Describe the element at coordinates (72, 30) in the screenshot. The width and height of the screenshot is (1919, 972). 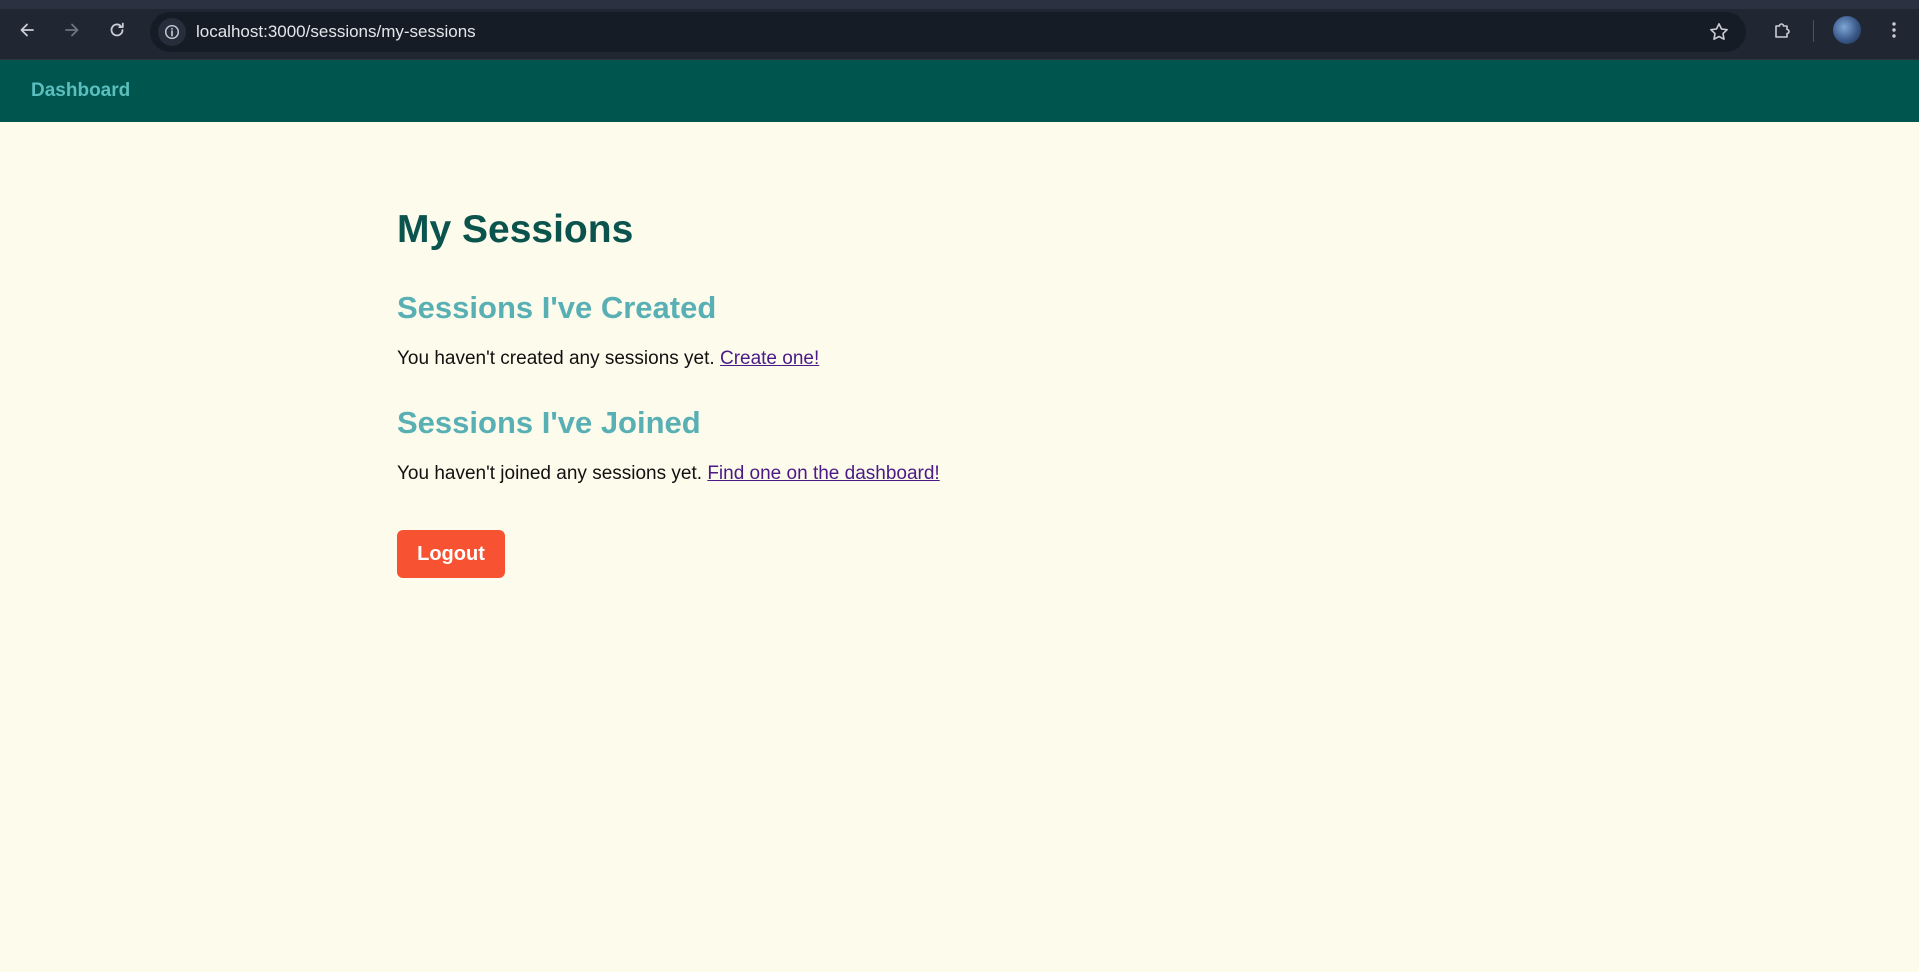
I see `forward-icon` at that location.